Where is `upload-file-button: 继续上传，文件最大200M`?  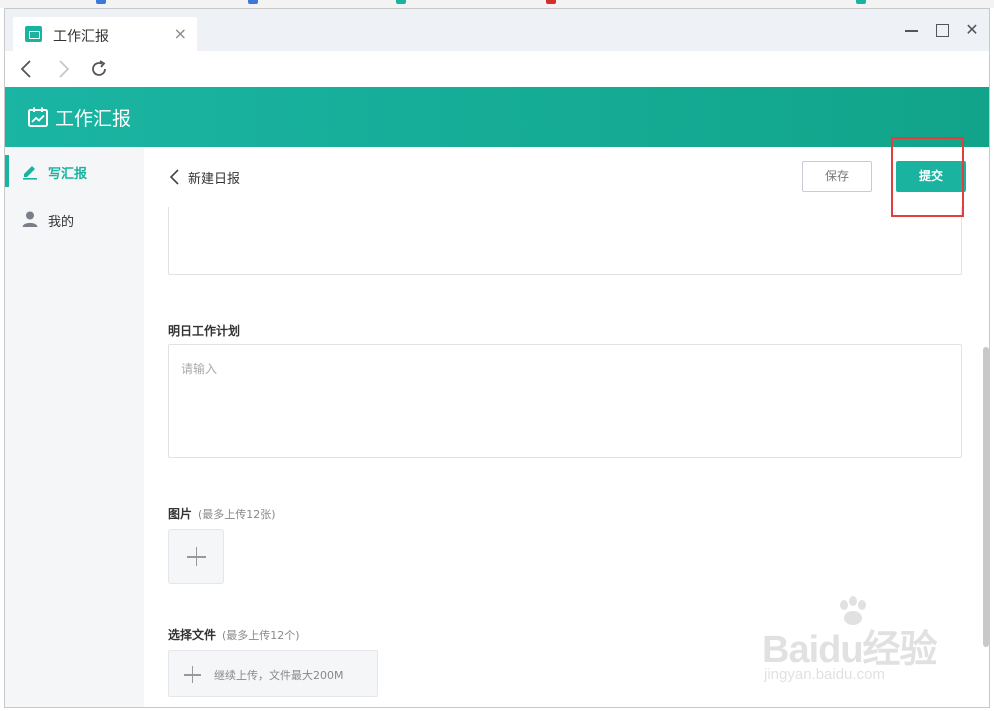
upload-file-button: 继续上传，文件最大200M is located at coordinates (273, 673).